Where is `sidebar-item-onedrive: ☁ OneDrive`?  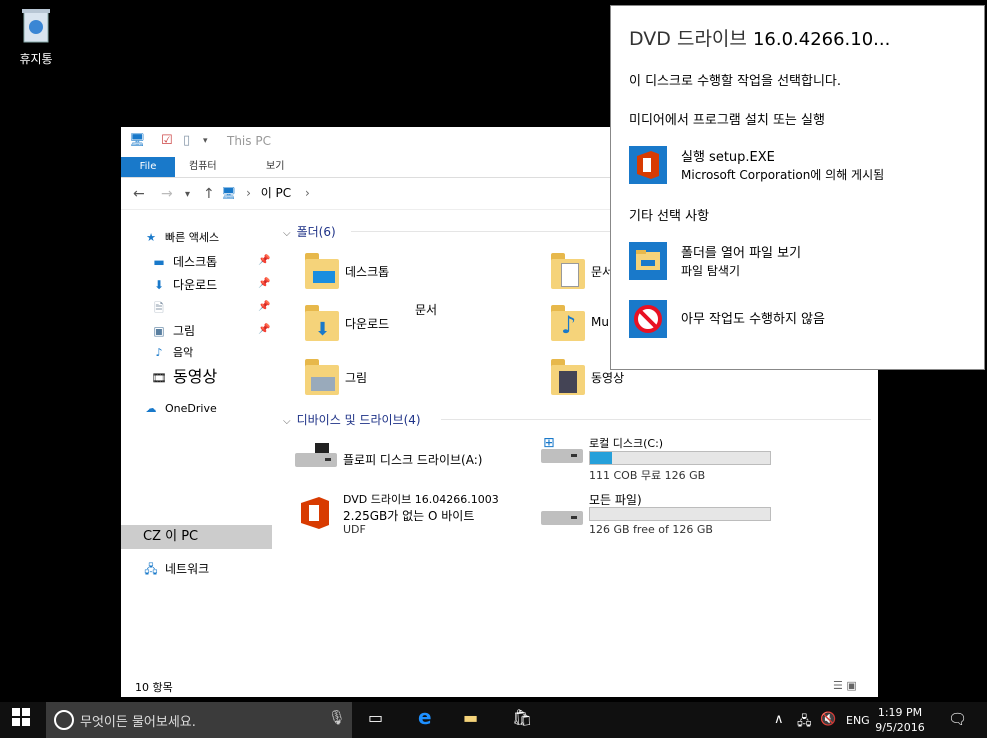
sidebar-item-onedrive: ☁ OneDrive is located at coordinates (180, 409).